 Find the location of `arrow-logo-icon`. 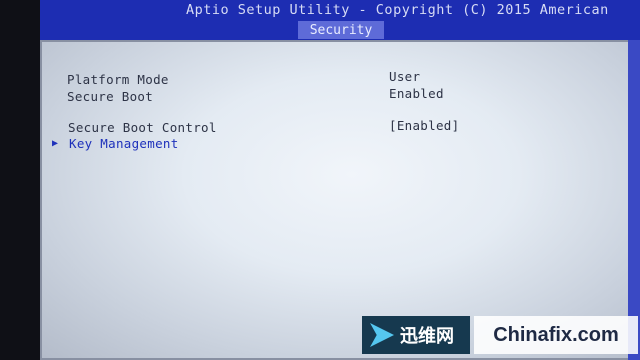

arrow-logo-icon is located at coordinates (382, 335).